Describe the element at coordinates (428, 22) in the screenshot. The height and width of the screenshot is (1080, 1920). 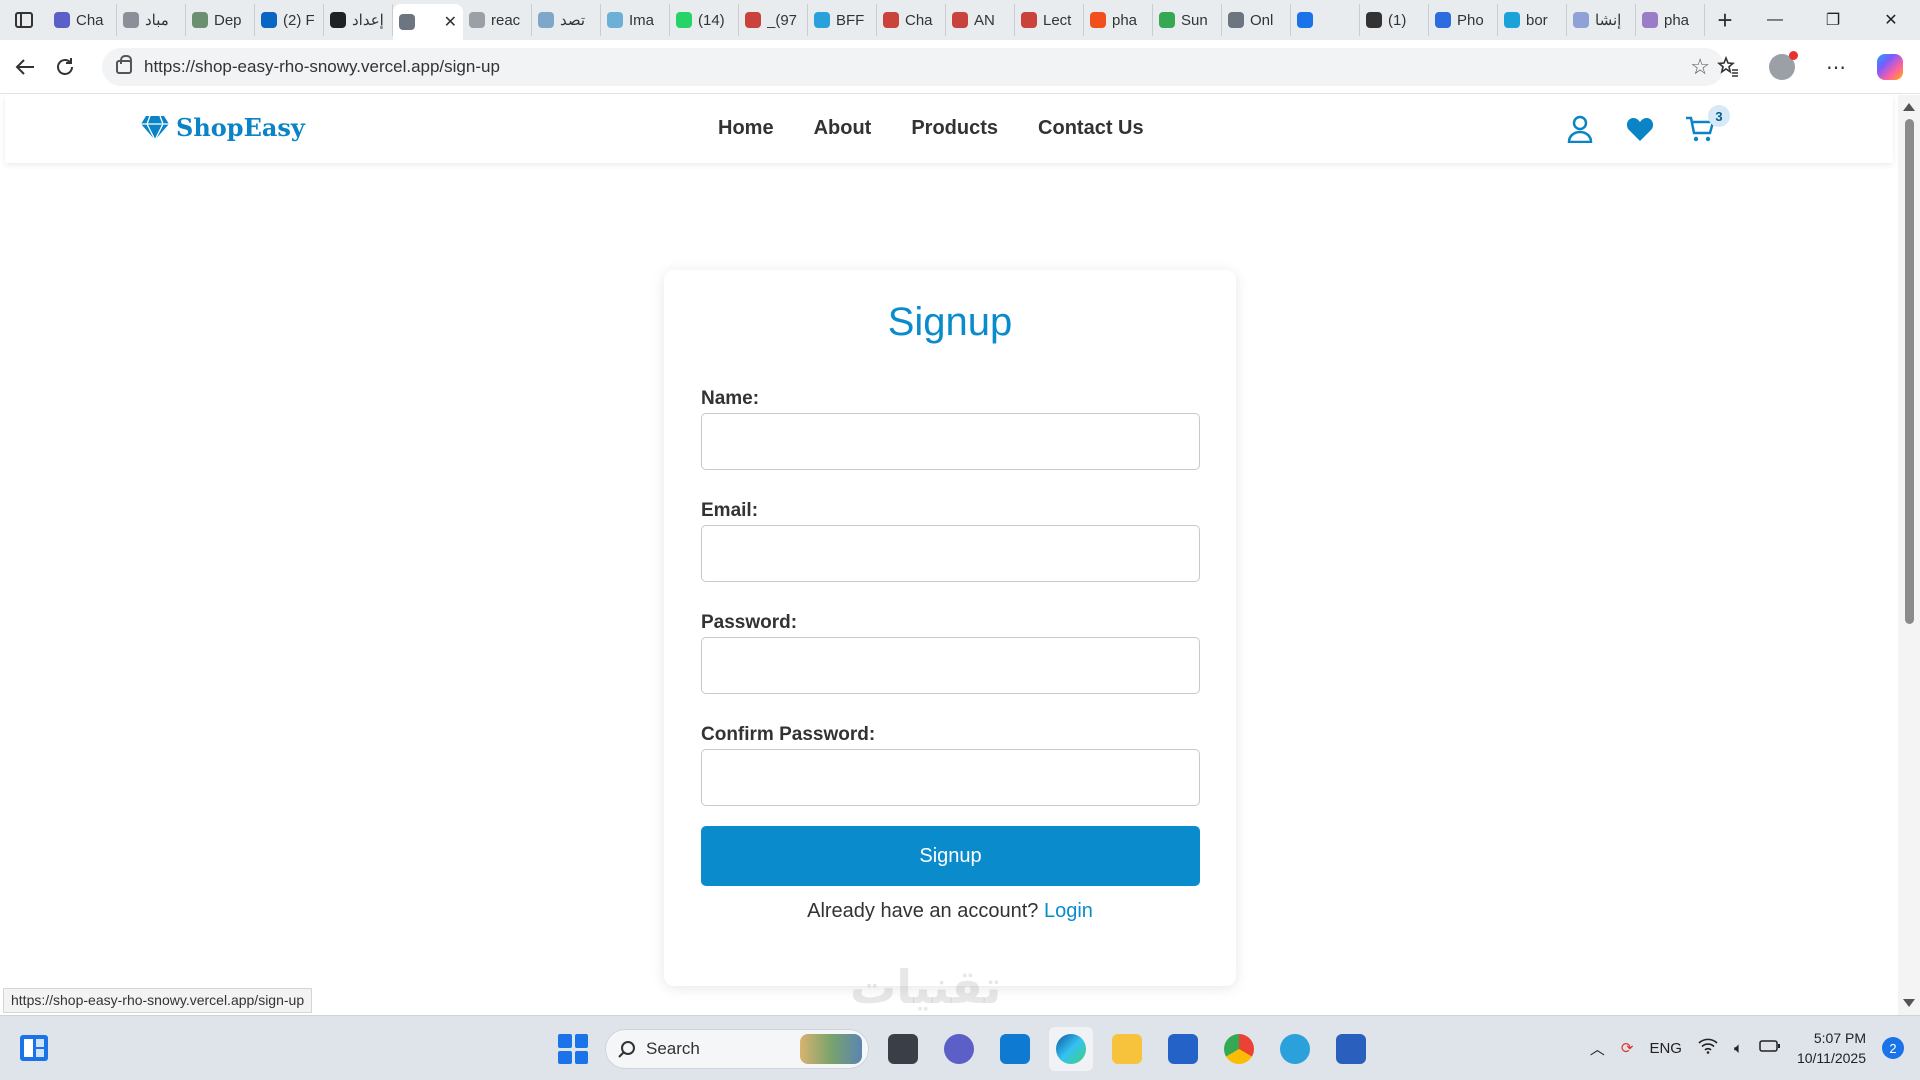
I see `tab-active: ✕` at that location.